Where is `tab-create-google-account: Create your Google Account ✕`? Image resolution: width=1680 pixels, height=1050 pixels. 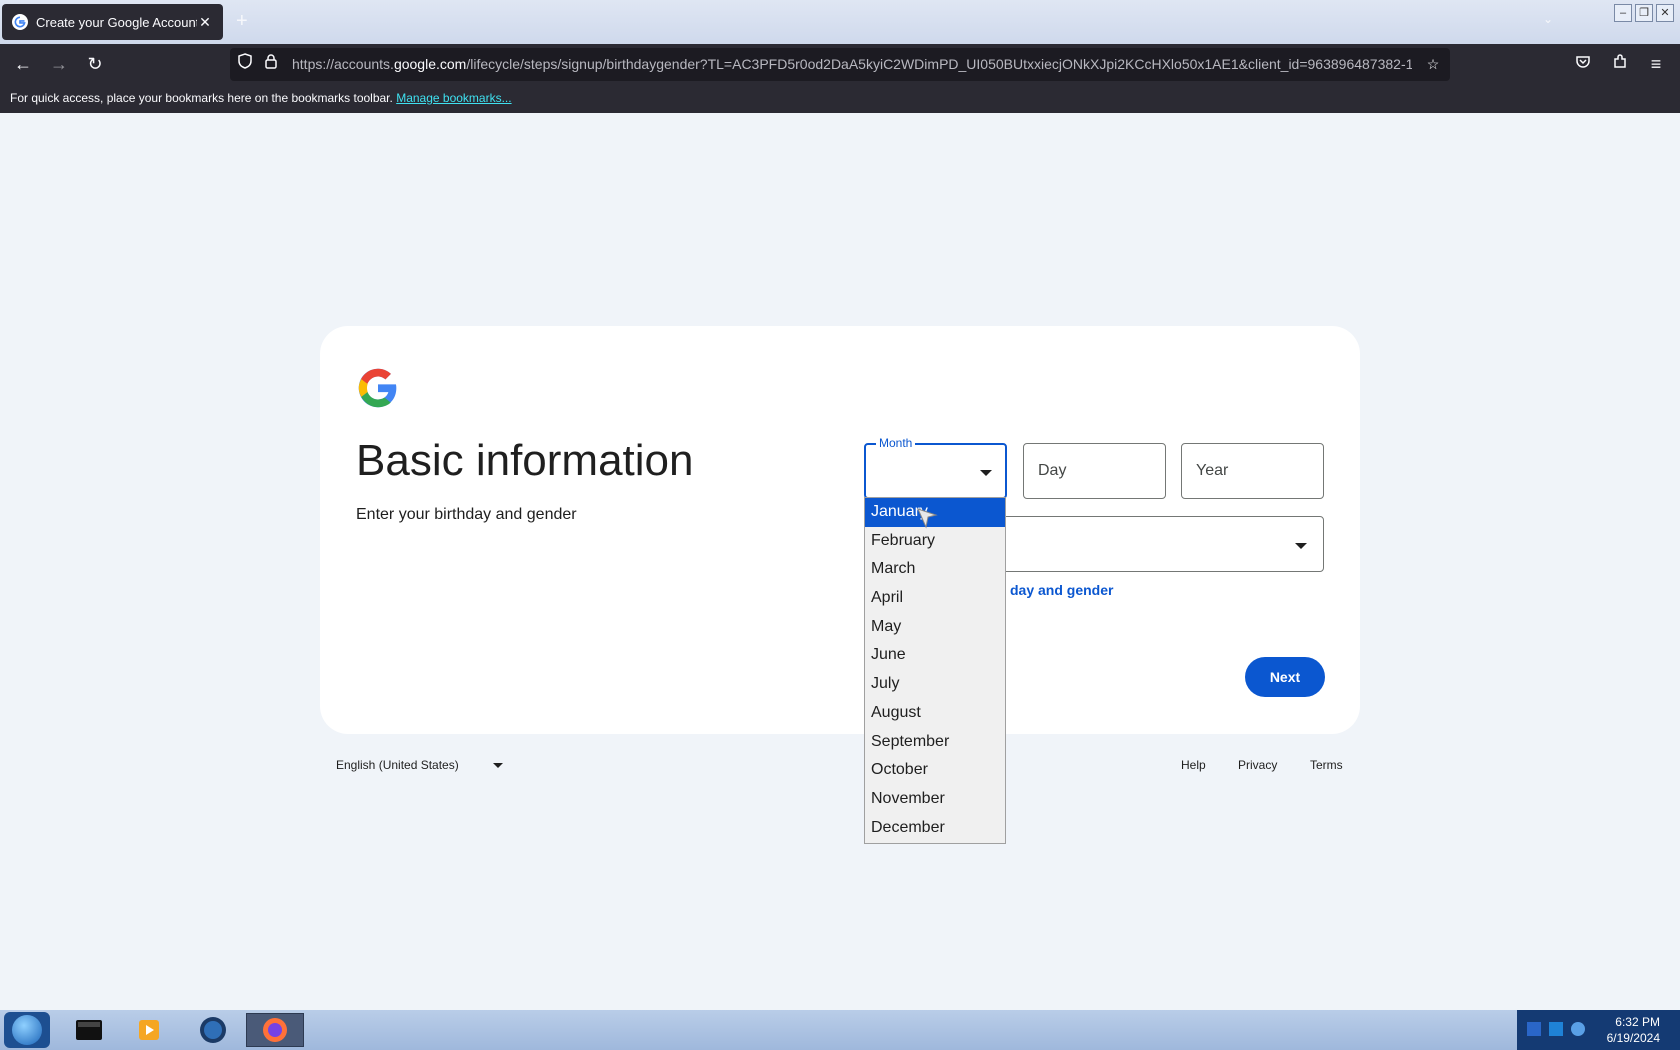
tab-create-google-account: Create your Google Account ✕ is located at coordinates (112, 22).